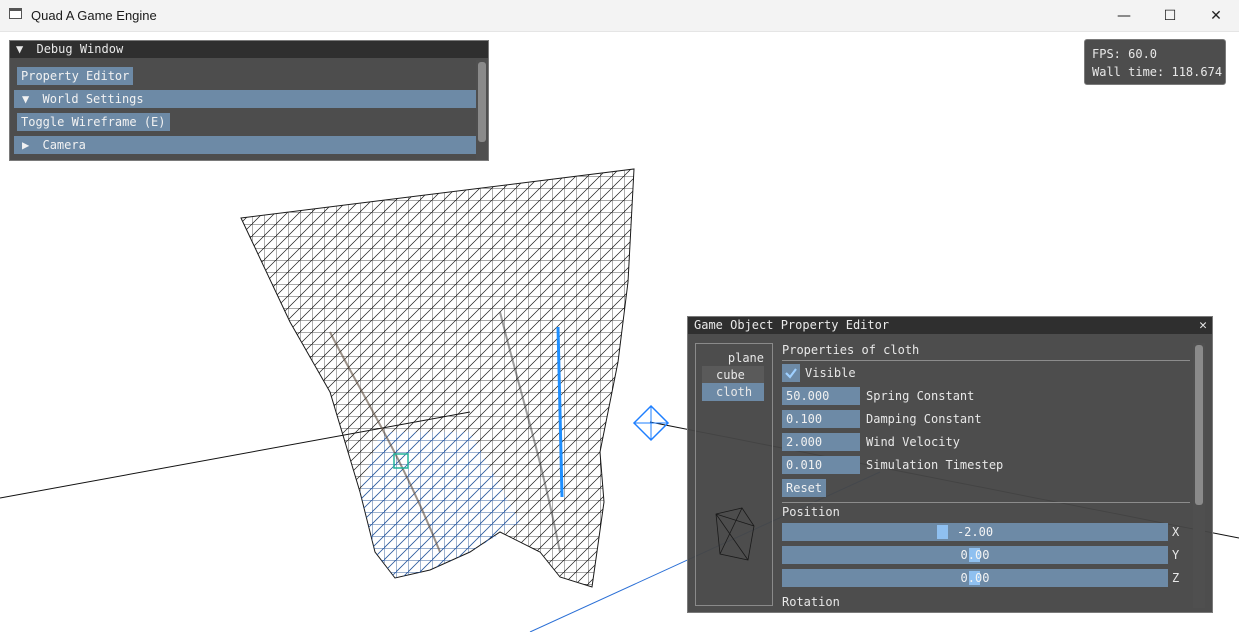  What do you see at coordinates (821, 465) in the screenshot?
I see `simulation-timestep-input: 0.010` at bounding box center [821, 465].